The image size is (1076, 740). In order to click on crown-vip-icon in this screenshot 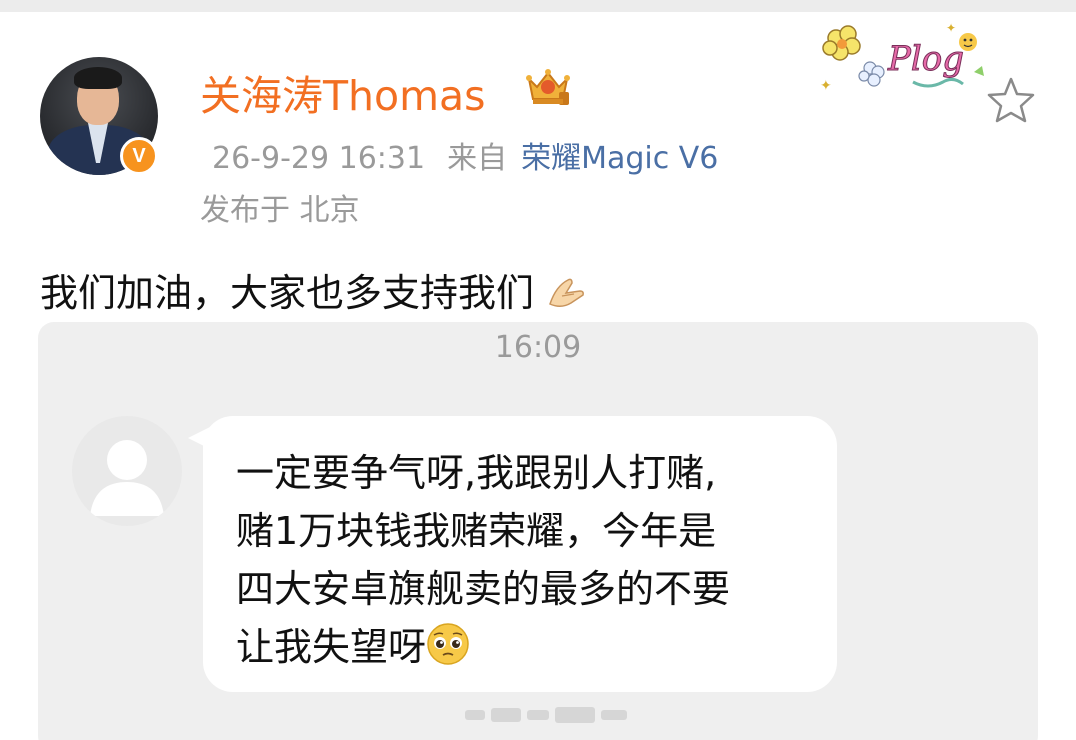, I will do `click(548, 87)`.